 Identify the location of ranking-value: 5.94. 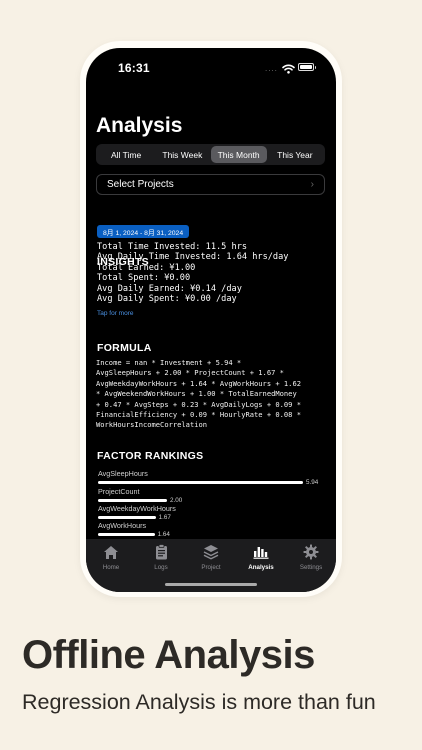
(312, 482).